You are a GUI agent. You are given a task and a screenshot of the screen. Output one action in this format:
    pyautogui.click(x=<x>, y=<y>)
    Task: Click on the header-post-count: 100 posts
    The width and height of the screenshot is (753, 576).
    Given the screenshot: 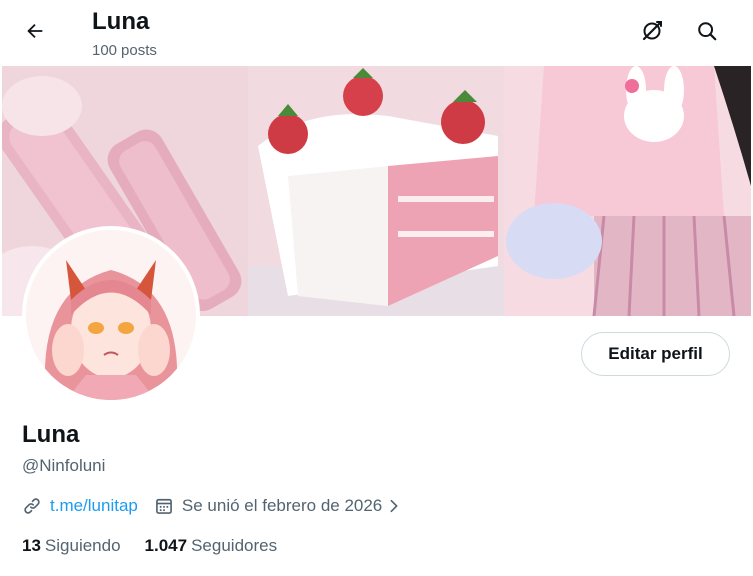 What is the action you would take?
    pyautogui.click(x=124, y=50)
    